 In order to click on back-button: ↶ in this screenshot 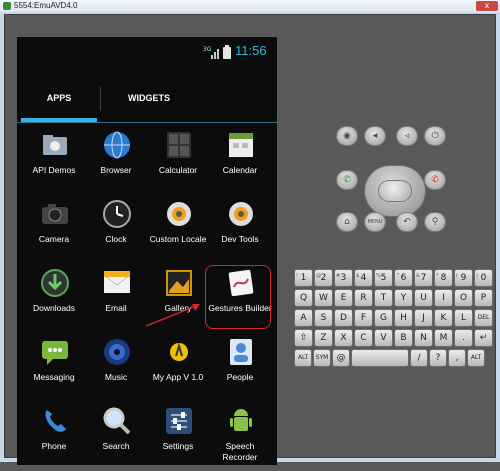, I will do `click(407, 222)`.